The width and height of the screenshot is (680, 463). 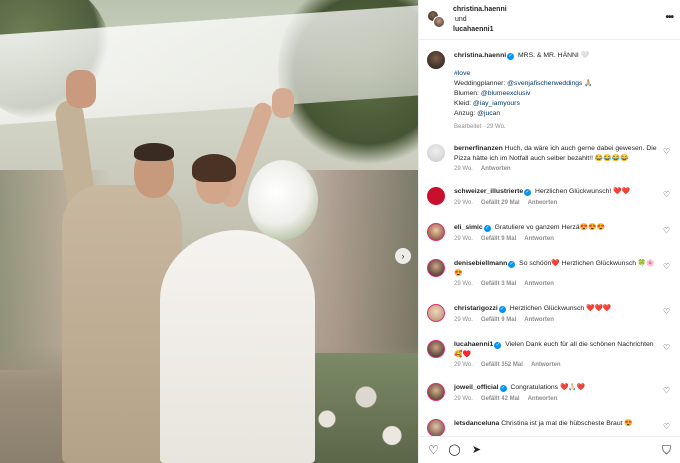 I want to click on comment-username: bernerfinanzen, so click(x=478, y=148).